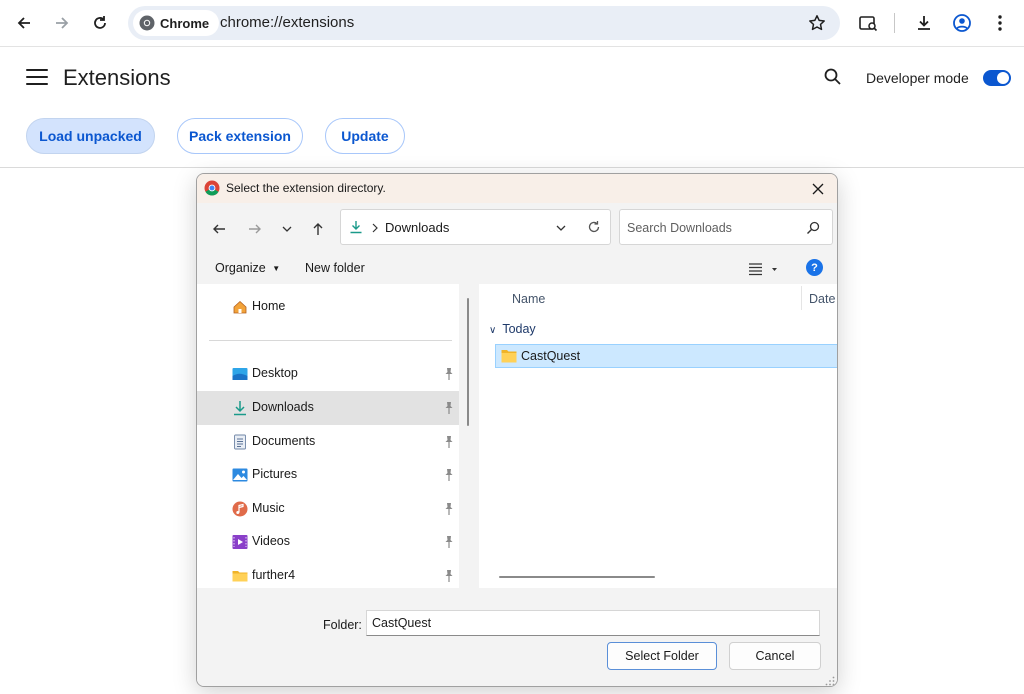 The width and height of the screenshot is (1024, 694). I want to click on dialog-navigation-bar: Downloads Search Downloads, so click(517, 229).